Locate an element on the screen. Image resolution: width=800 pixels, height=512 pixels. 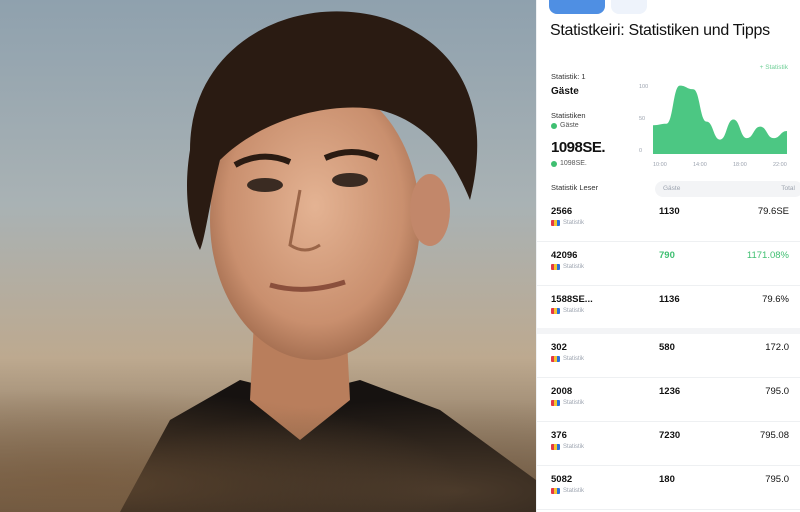
table-row: 42096 Statistik 790 1171.08% is located at coordinates (668, 264).